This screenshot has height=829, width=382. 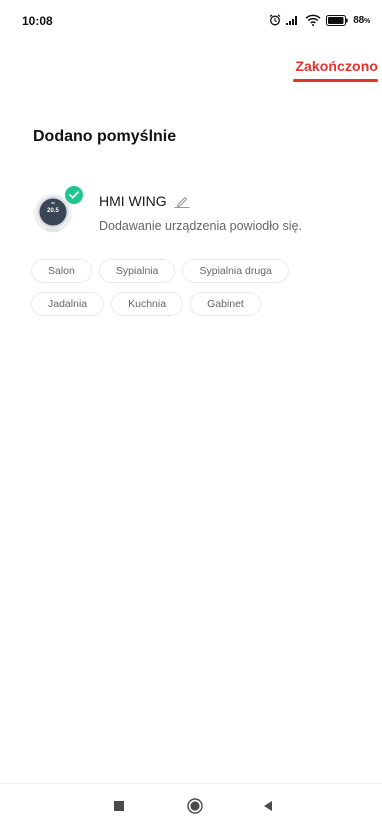 What do you see at coordinates (137, 271) in the screenshot?
I see `room-chip-sypialnia: Sypialnia` at bounding box center [137, 271].